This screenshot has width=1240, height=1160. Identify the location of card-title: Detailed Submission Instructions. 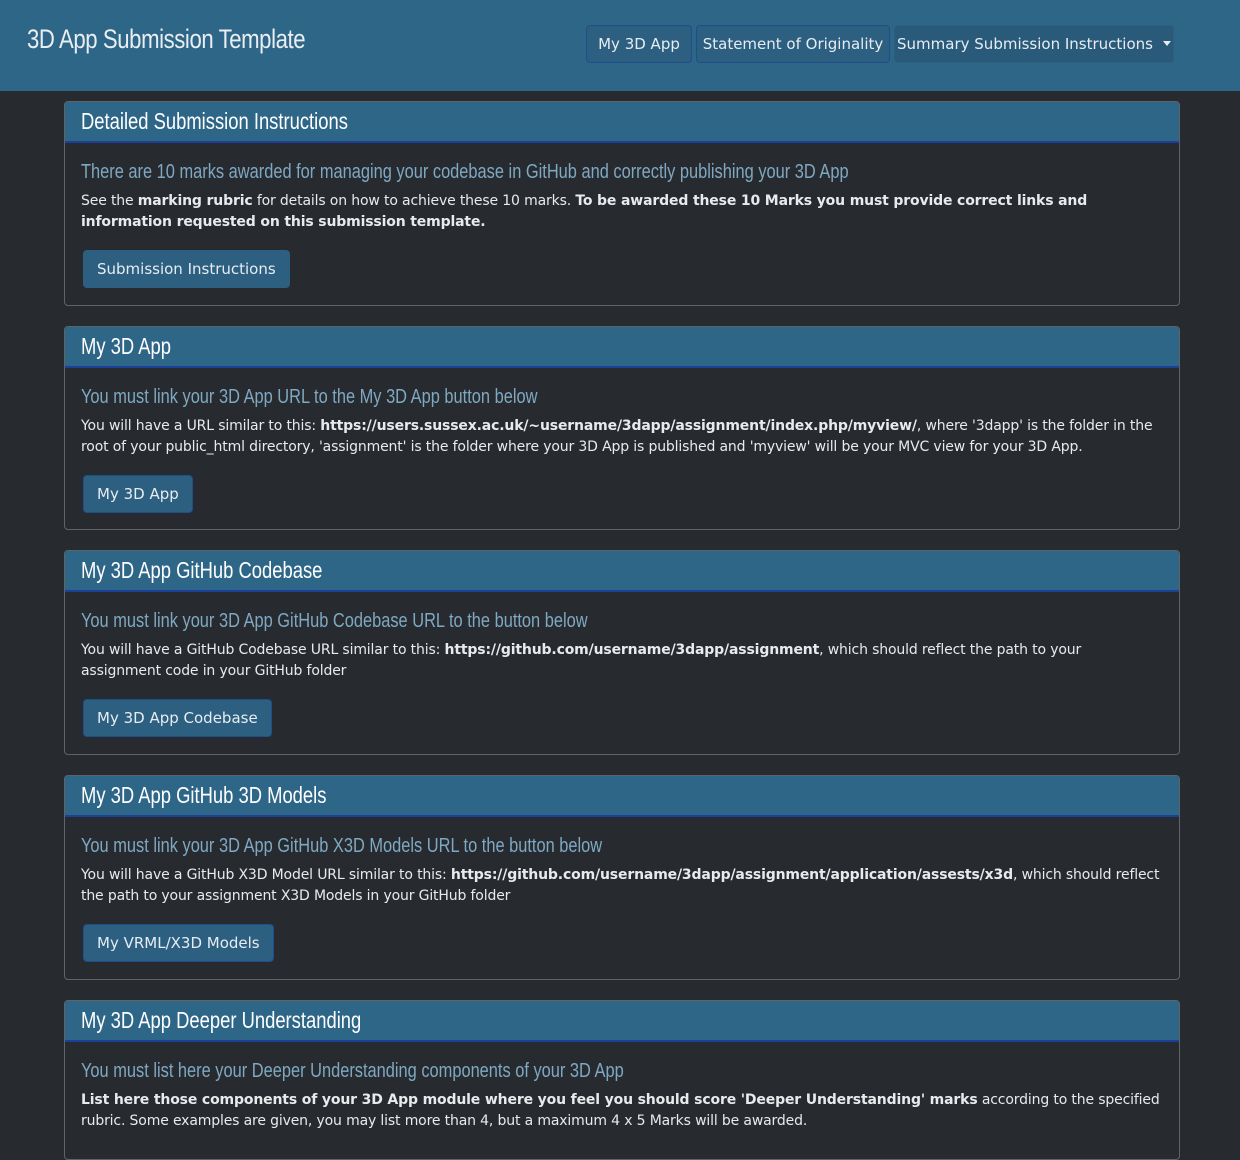
(214, 121).